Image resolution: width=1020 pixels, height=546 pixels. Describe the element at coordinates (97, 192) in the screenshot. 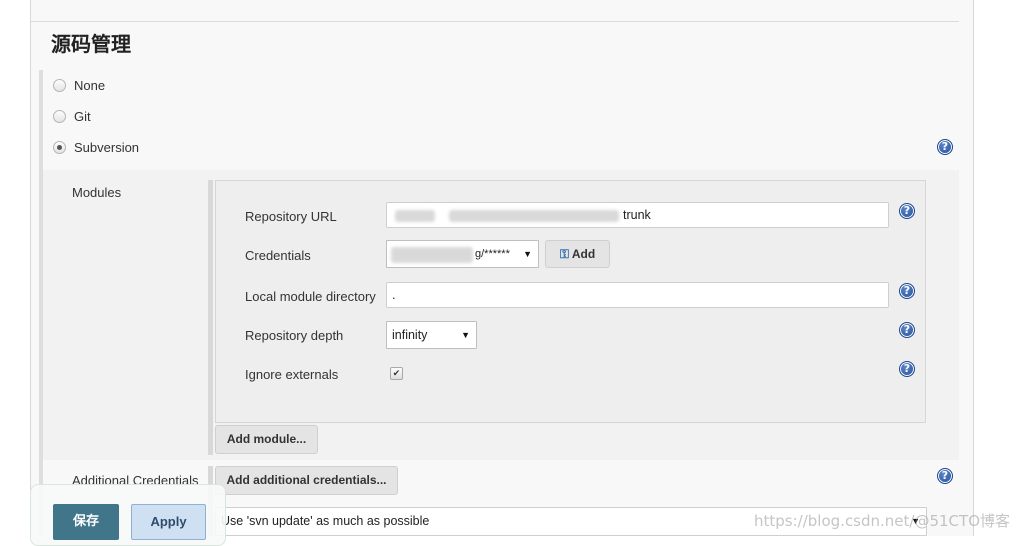

I see `modules-label: Modules` at that location.